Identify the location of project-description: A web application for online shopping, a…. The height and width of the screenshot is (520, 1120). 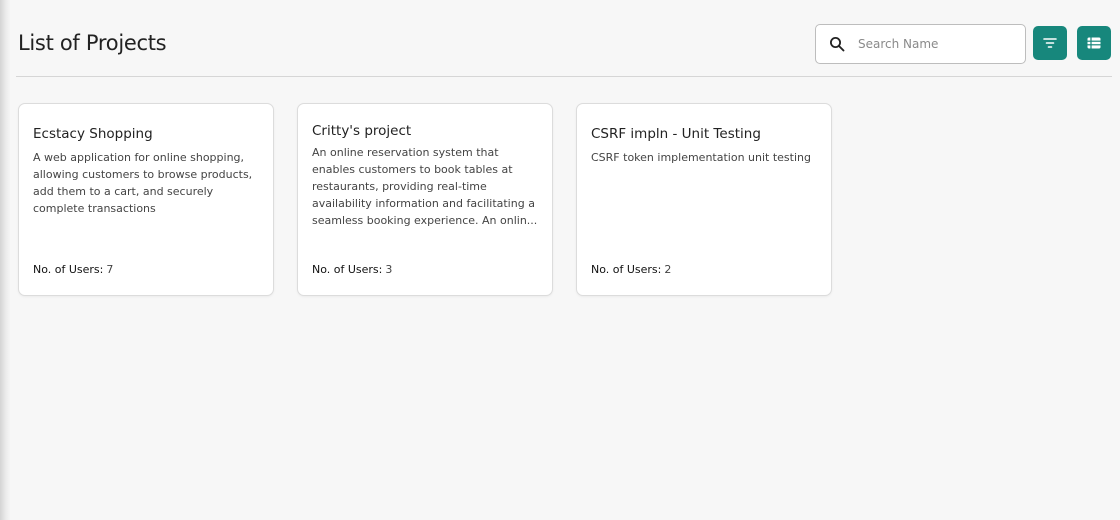
(143, 183).